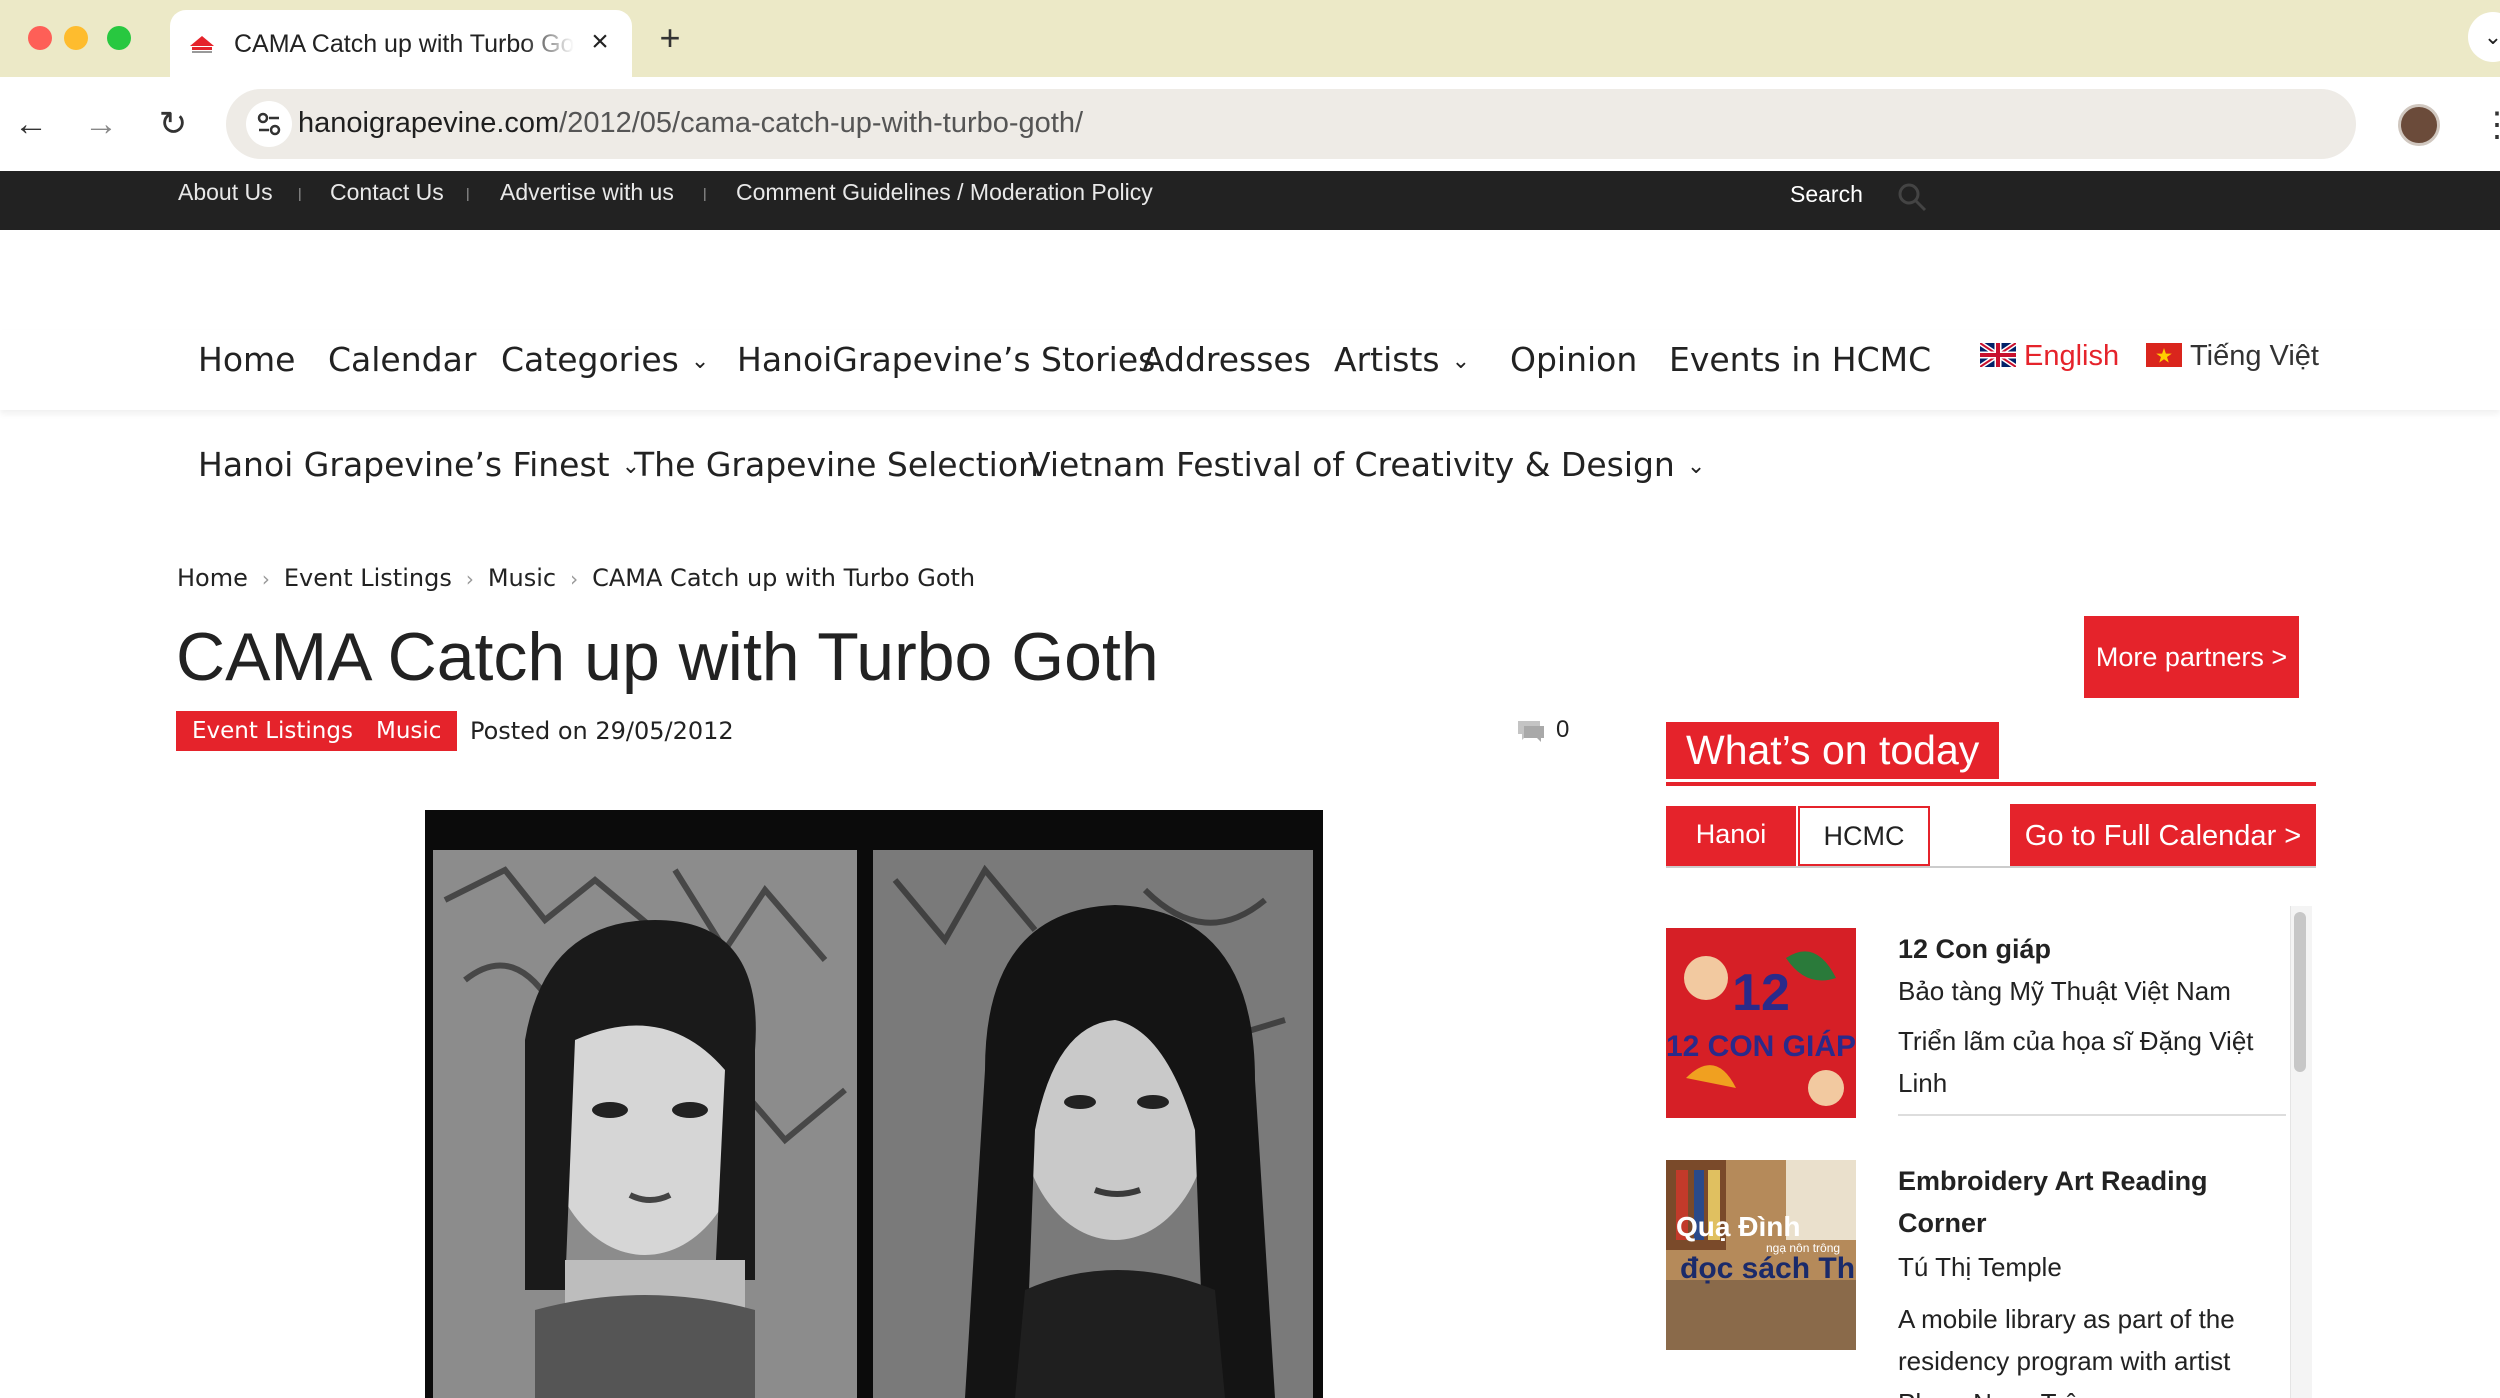 The width and height of the screenshot is (2500, 1398). Describe the element at coordinates (1731, 836) in the screenshot. I see `tab-hanoi: Hanoi` at that location.